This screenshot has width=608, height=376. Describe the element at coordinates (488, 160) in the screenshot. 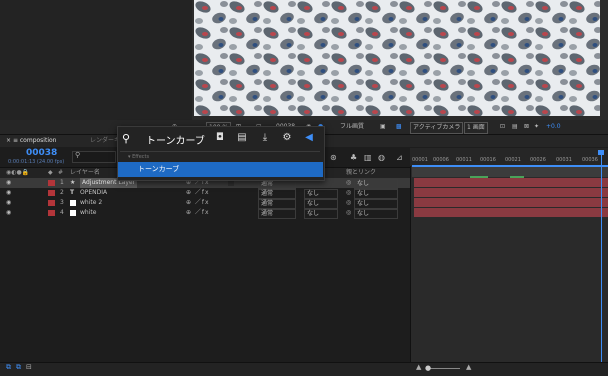

I see `ruler-tick-label: 00016` at that location.